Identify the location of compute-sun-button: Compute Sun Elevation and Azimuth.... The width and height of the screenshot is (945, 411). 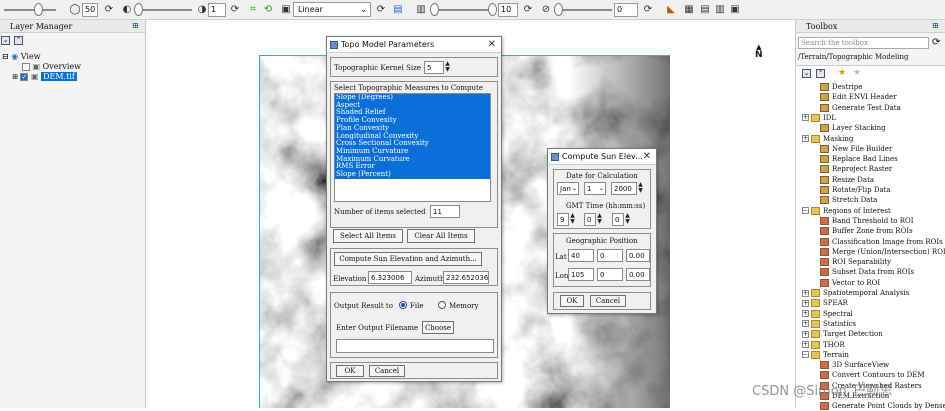
(408, 259).